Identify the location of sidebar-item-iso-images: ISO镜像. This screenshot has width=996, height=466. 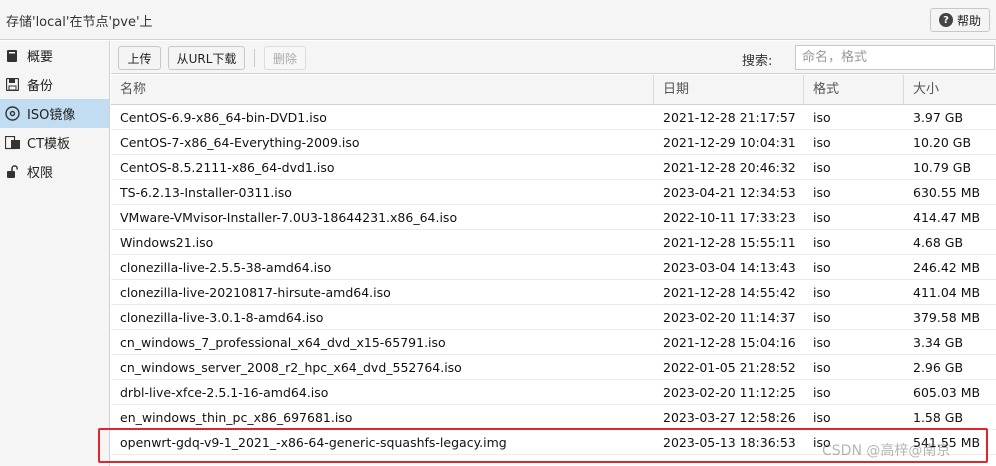
(54, 113).